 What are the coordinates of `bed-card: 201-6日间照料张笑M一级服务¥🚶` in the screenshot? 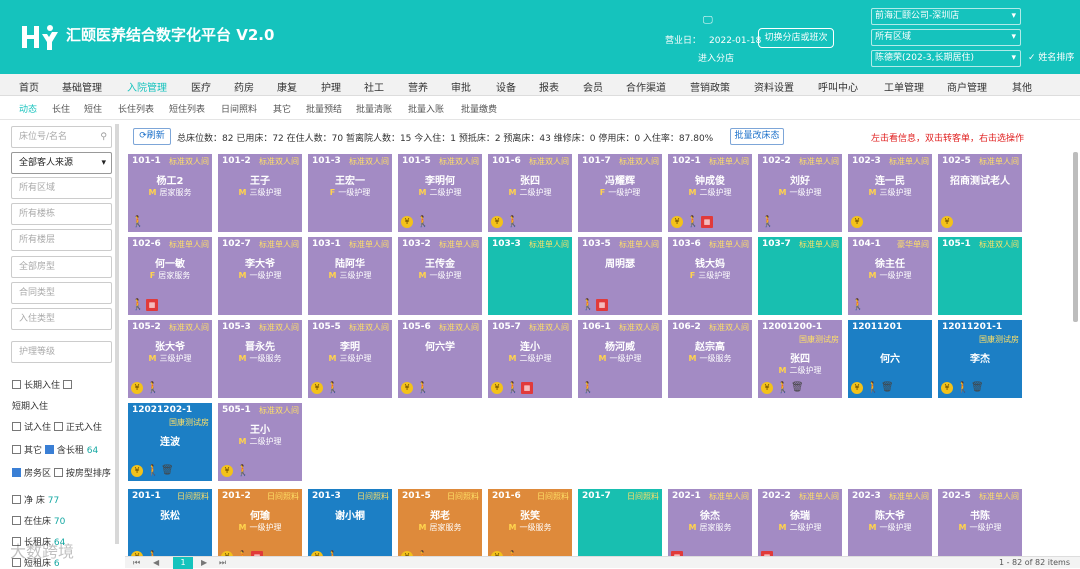 It's located at (530, 522).